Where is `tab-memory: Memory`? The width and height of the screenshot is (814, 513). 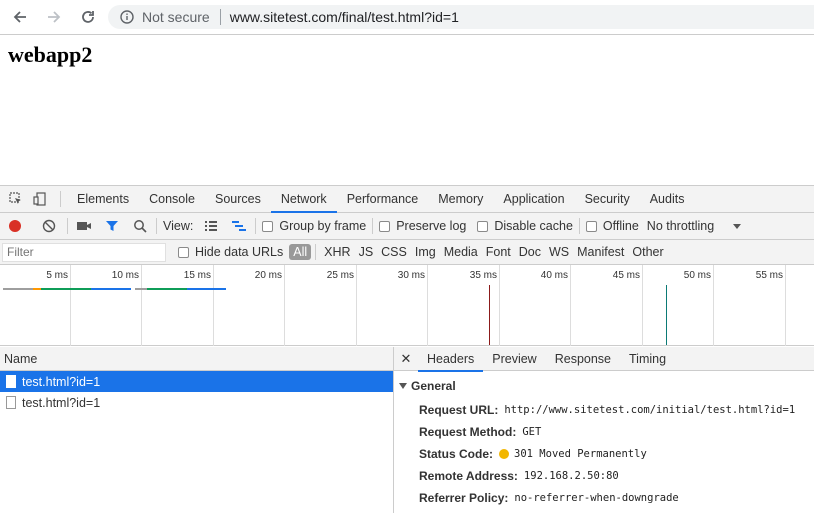
tab-memory: Memory is located at coordinates (460, 199).